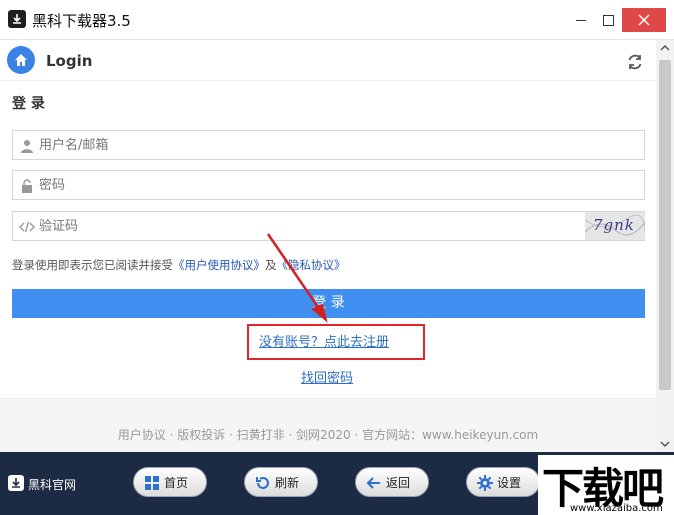 The image size is (674, 515). What do you see at coordinates (309, 145) in the screenshot?
I see `username-input` at bounding box center [309, 145].